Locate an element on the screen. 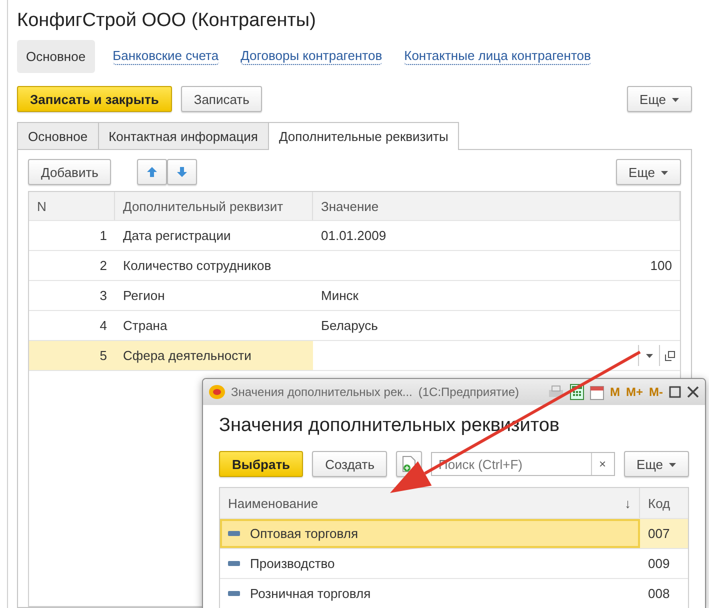  arrow-down-icon is located at coordinates (182, 172).